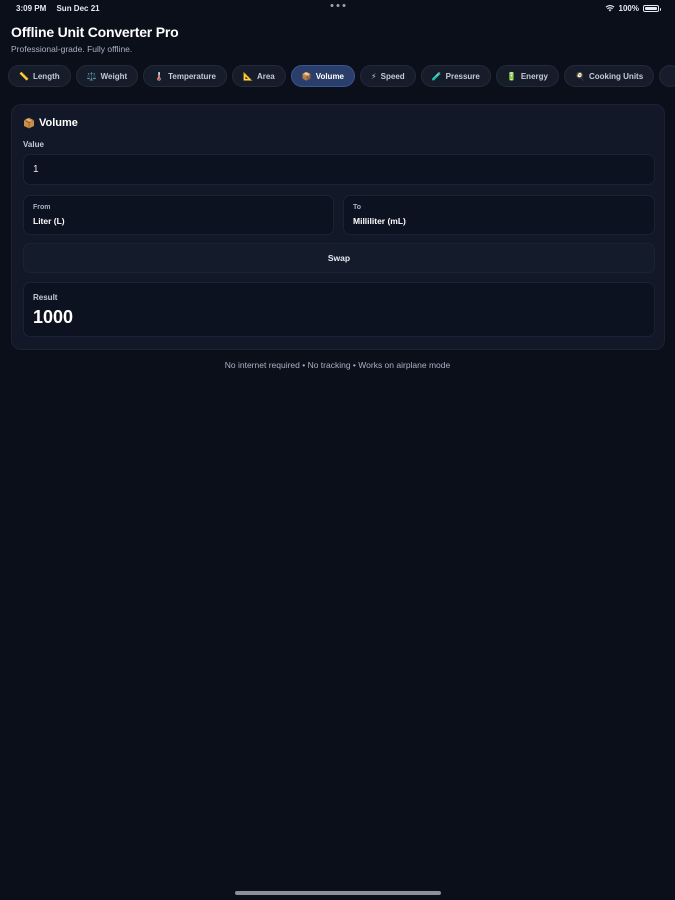 This screenshot has width=675, height=900. Describe the element at coordinates (159, 76) in the screenshot. I see `tab-temperature-icon: 🌡️` at that location.